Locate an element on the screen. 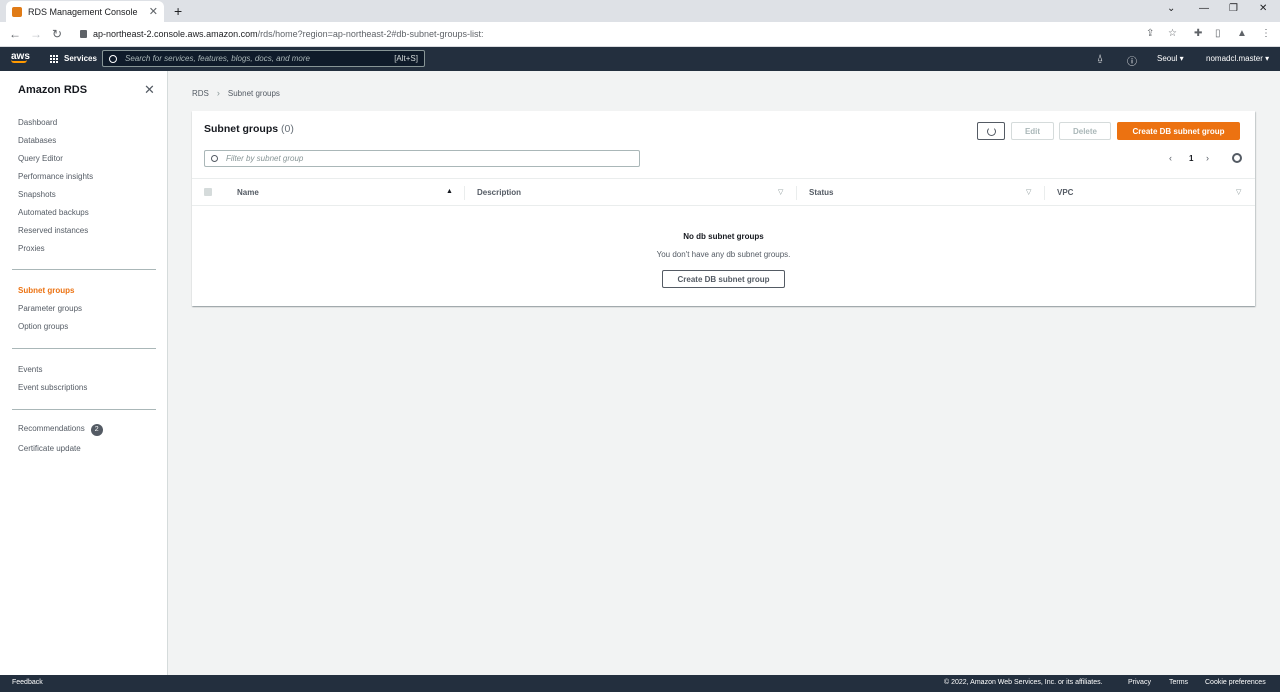 The image size is (1280, 692). breadcrumb: RDS › Subnet groups is located at coordinates (236, 93).